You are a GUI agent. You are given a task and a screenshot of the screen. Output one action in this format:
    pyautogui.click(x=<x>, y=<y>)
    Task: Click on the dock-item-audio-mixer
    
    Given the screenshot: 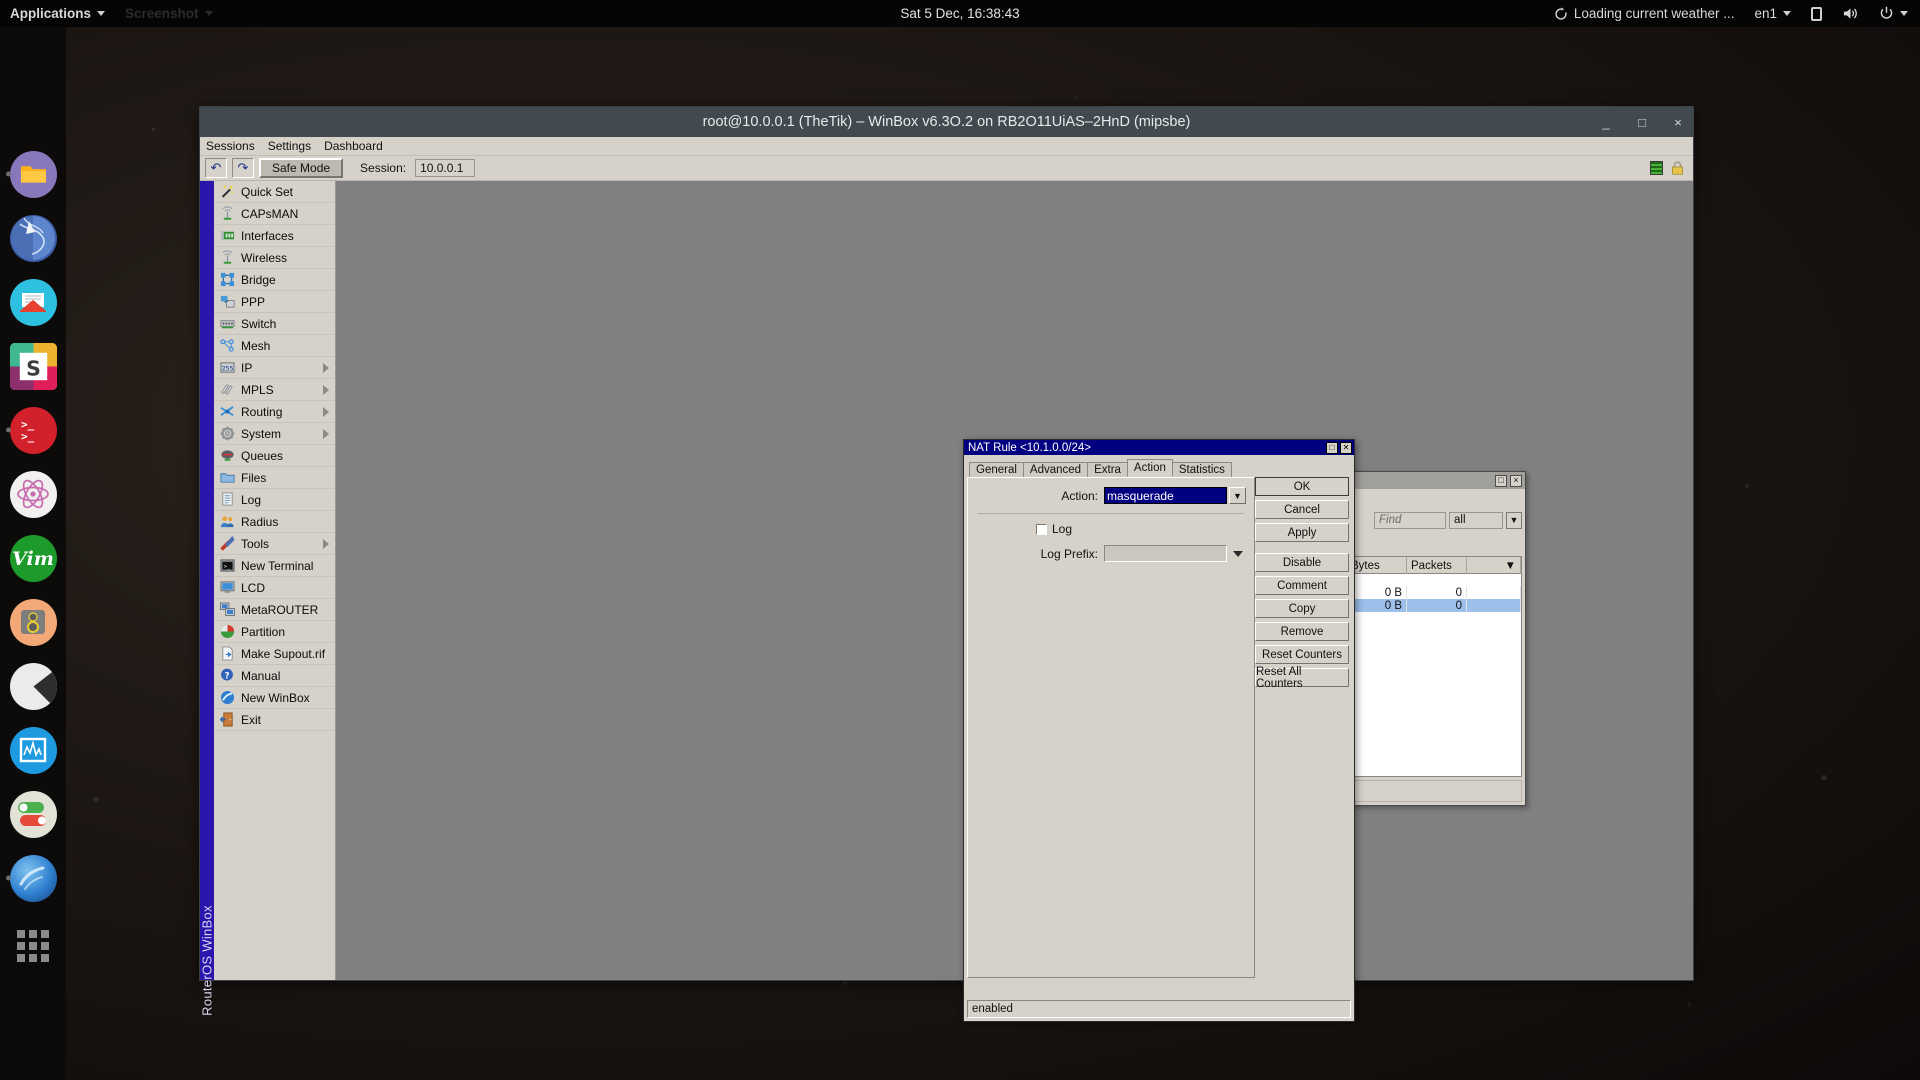 What is the action you would take?
    pyautogui.click(x=33, y=622)
    